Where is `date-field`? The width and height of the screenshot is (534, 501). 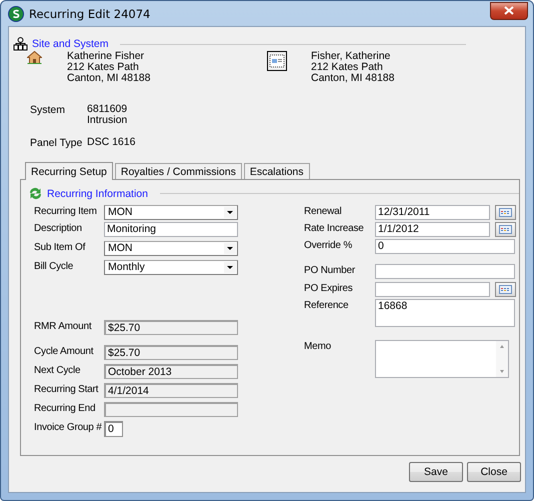
date-field is located at coordinates (432, 289).